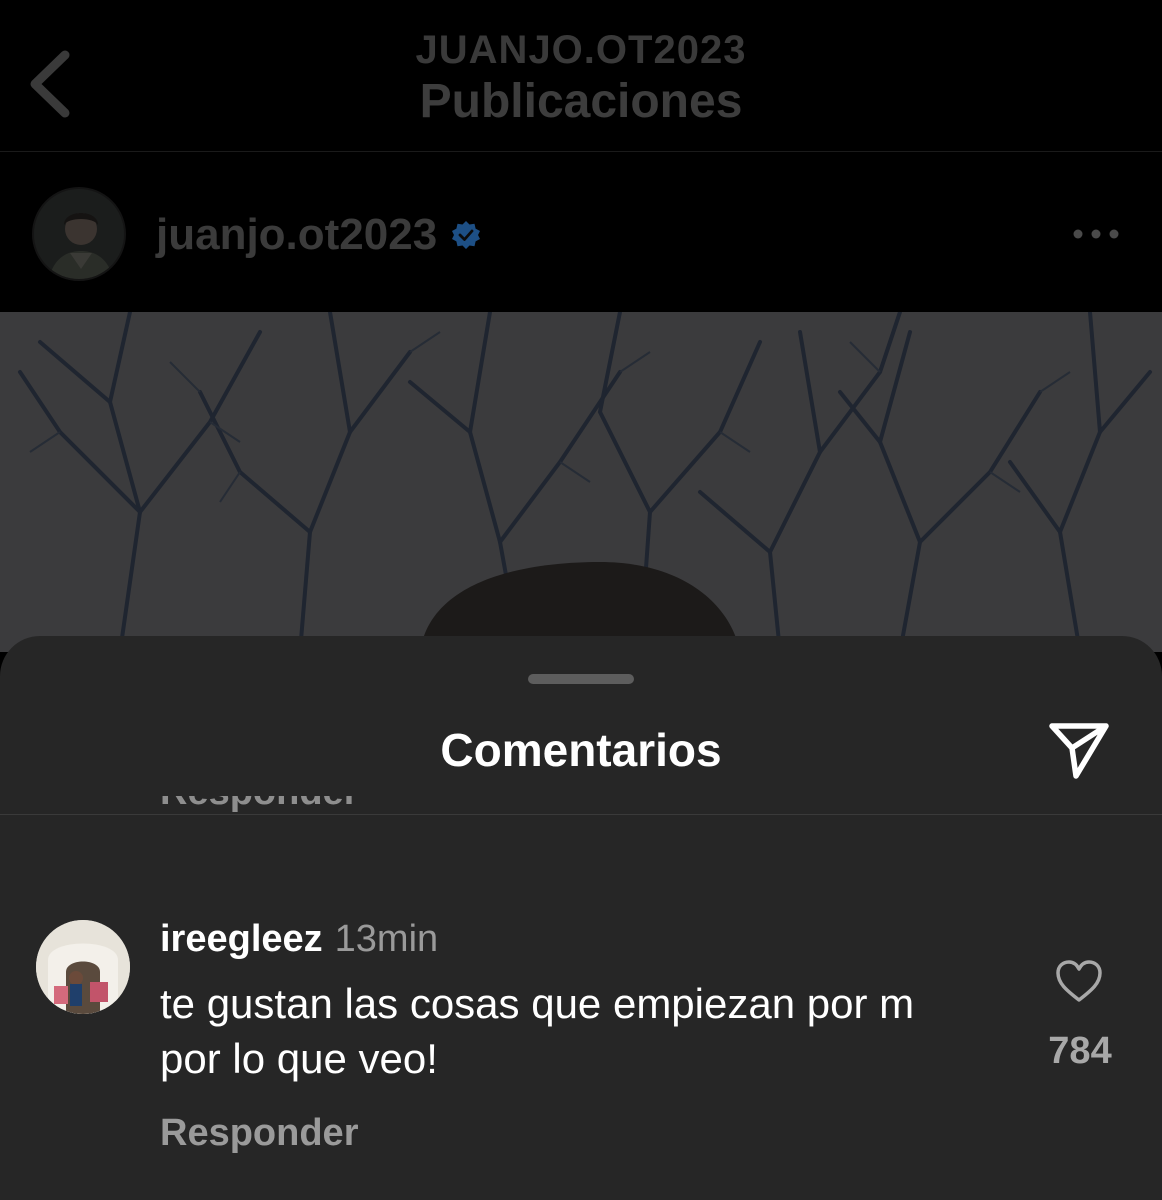 Image resolution: width=1162 pixels, height=1200 pixels. Describe the element at coordinates (386, 939) in the screenshot. I see `comment-timestamp: 13min` at that location.